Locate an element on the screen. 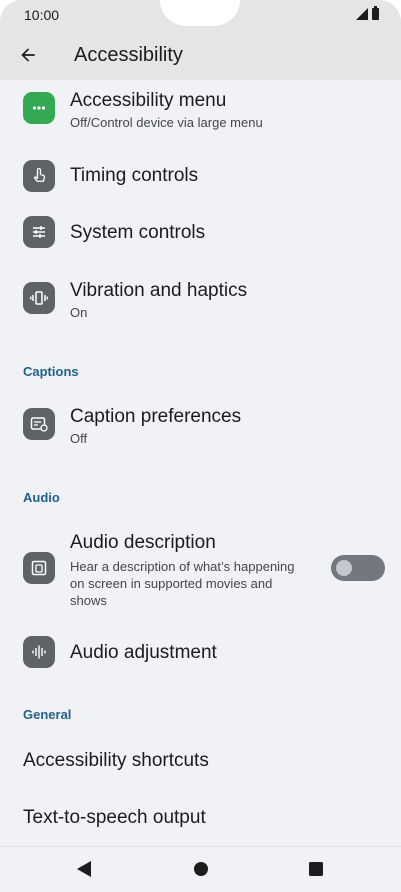 Image resolution: width=401 pixels, height=892 pixels. status-bar: 10:00 is located at coordinates (200, 15).